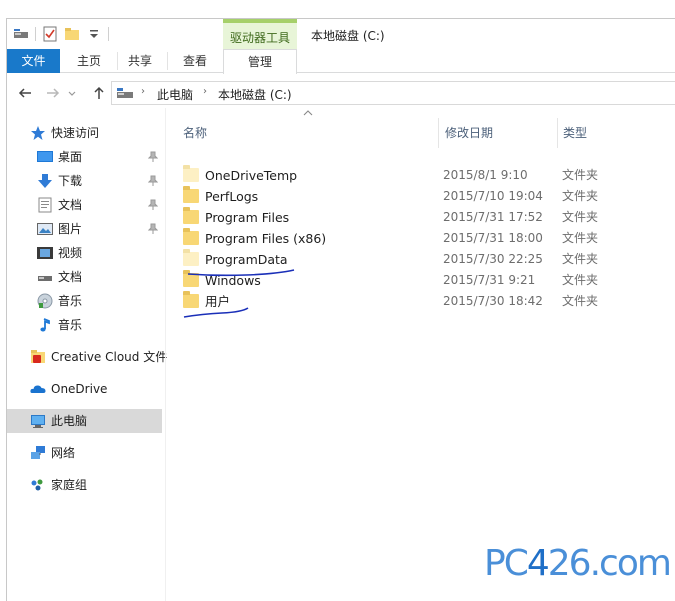 Image resolution: width=675 pixels, height=601 pixels. What do you see at coordinates (45, 181) in the screenshot?
I see `download-icon` at bounding box center [45, 181].